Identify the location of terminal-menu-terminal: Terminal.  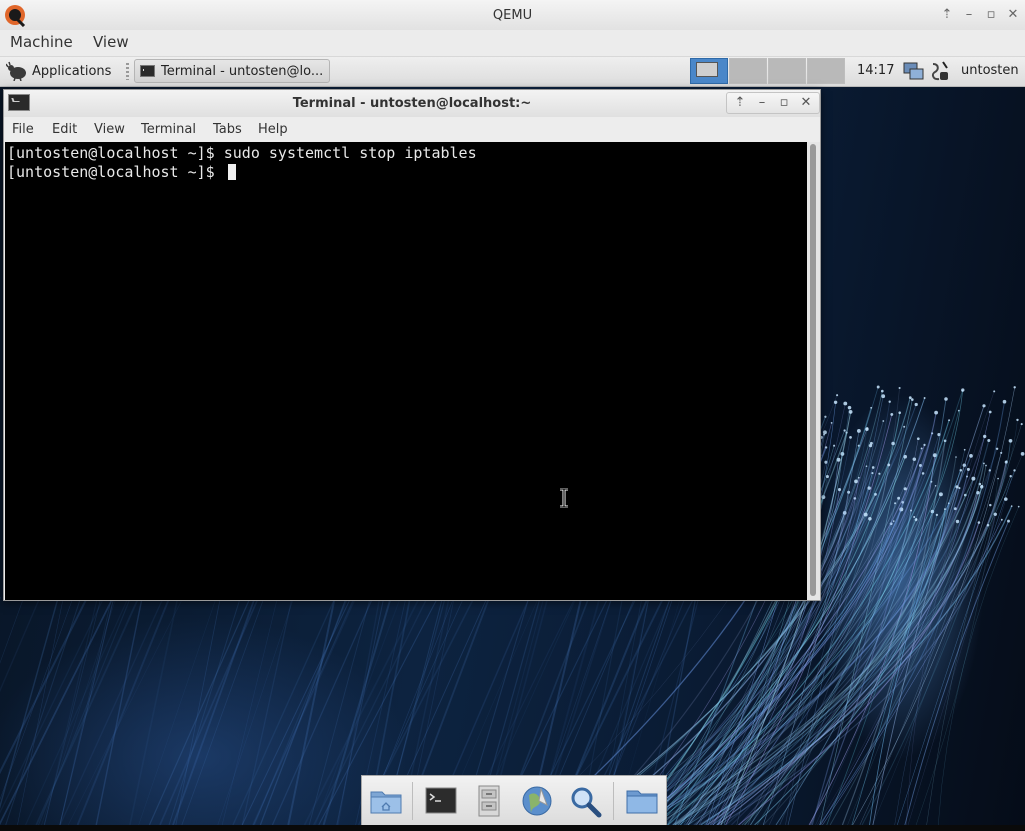
(168, 129).